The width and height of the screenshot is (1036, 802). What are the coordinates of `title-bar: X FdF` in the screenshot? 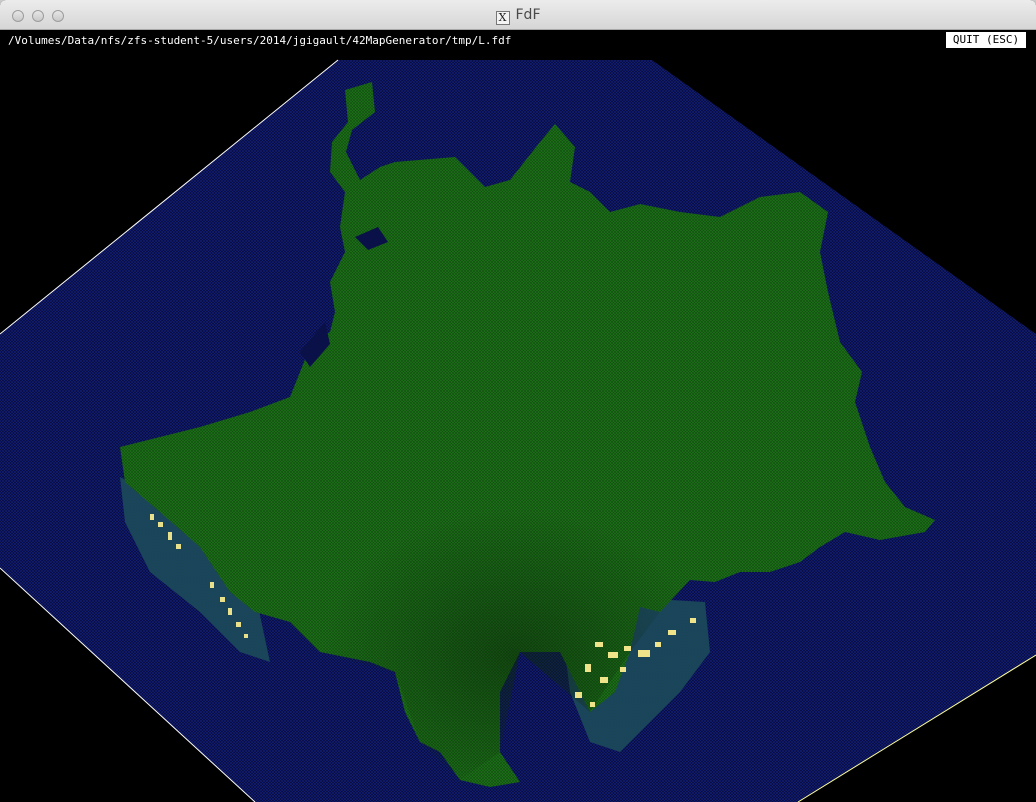 It's located at (518, 15).